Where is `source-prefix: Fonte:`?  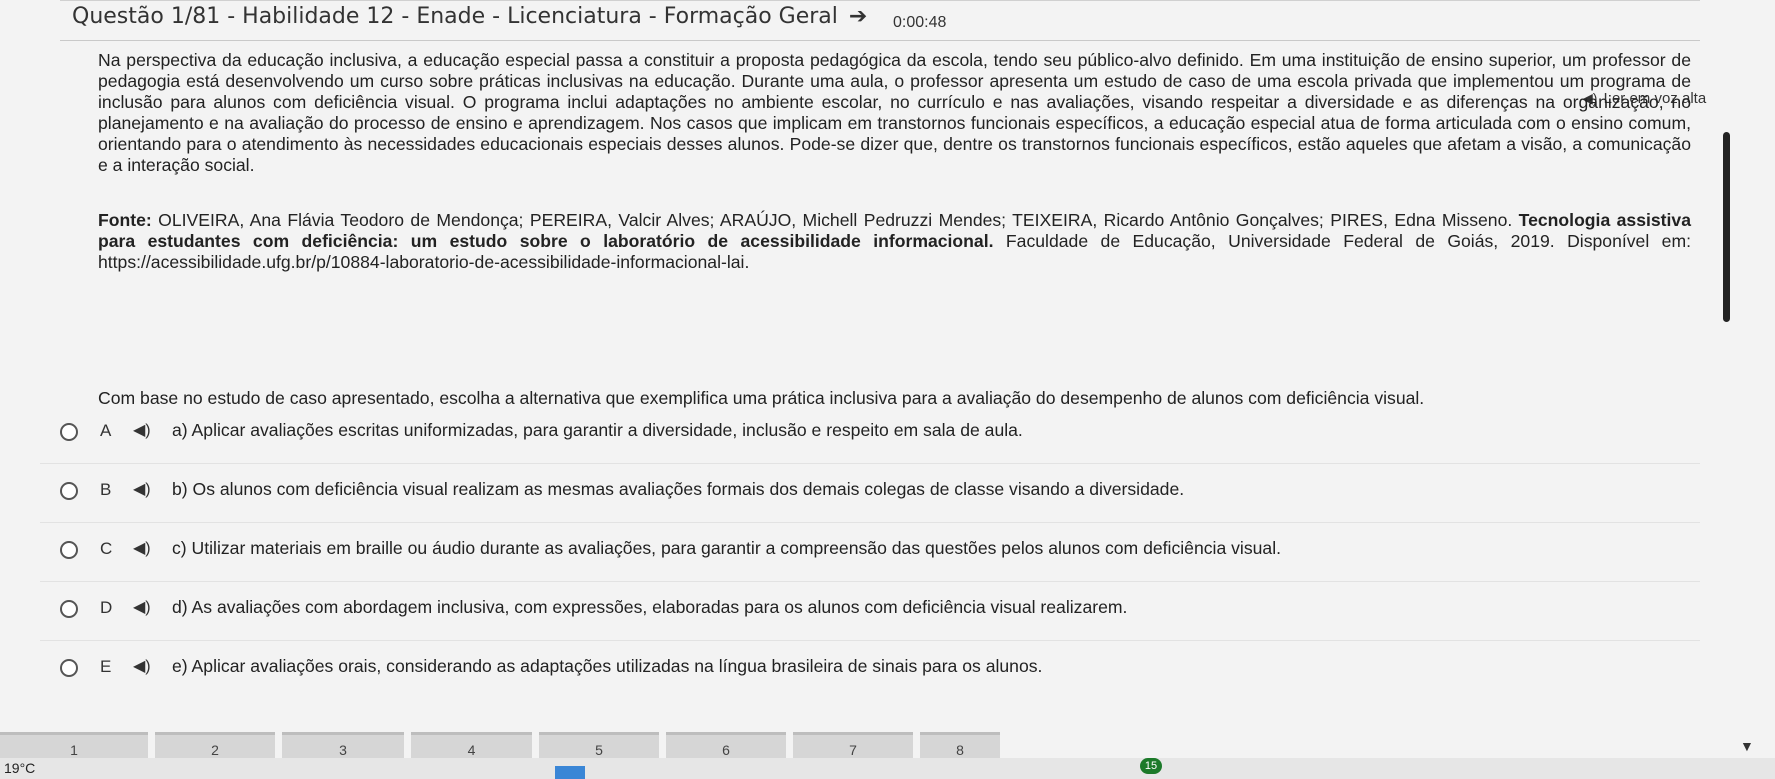 source-prefix: Fonte: is located at coordinates (125, 220).